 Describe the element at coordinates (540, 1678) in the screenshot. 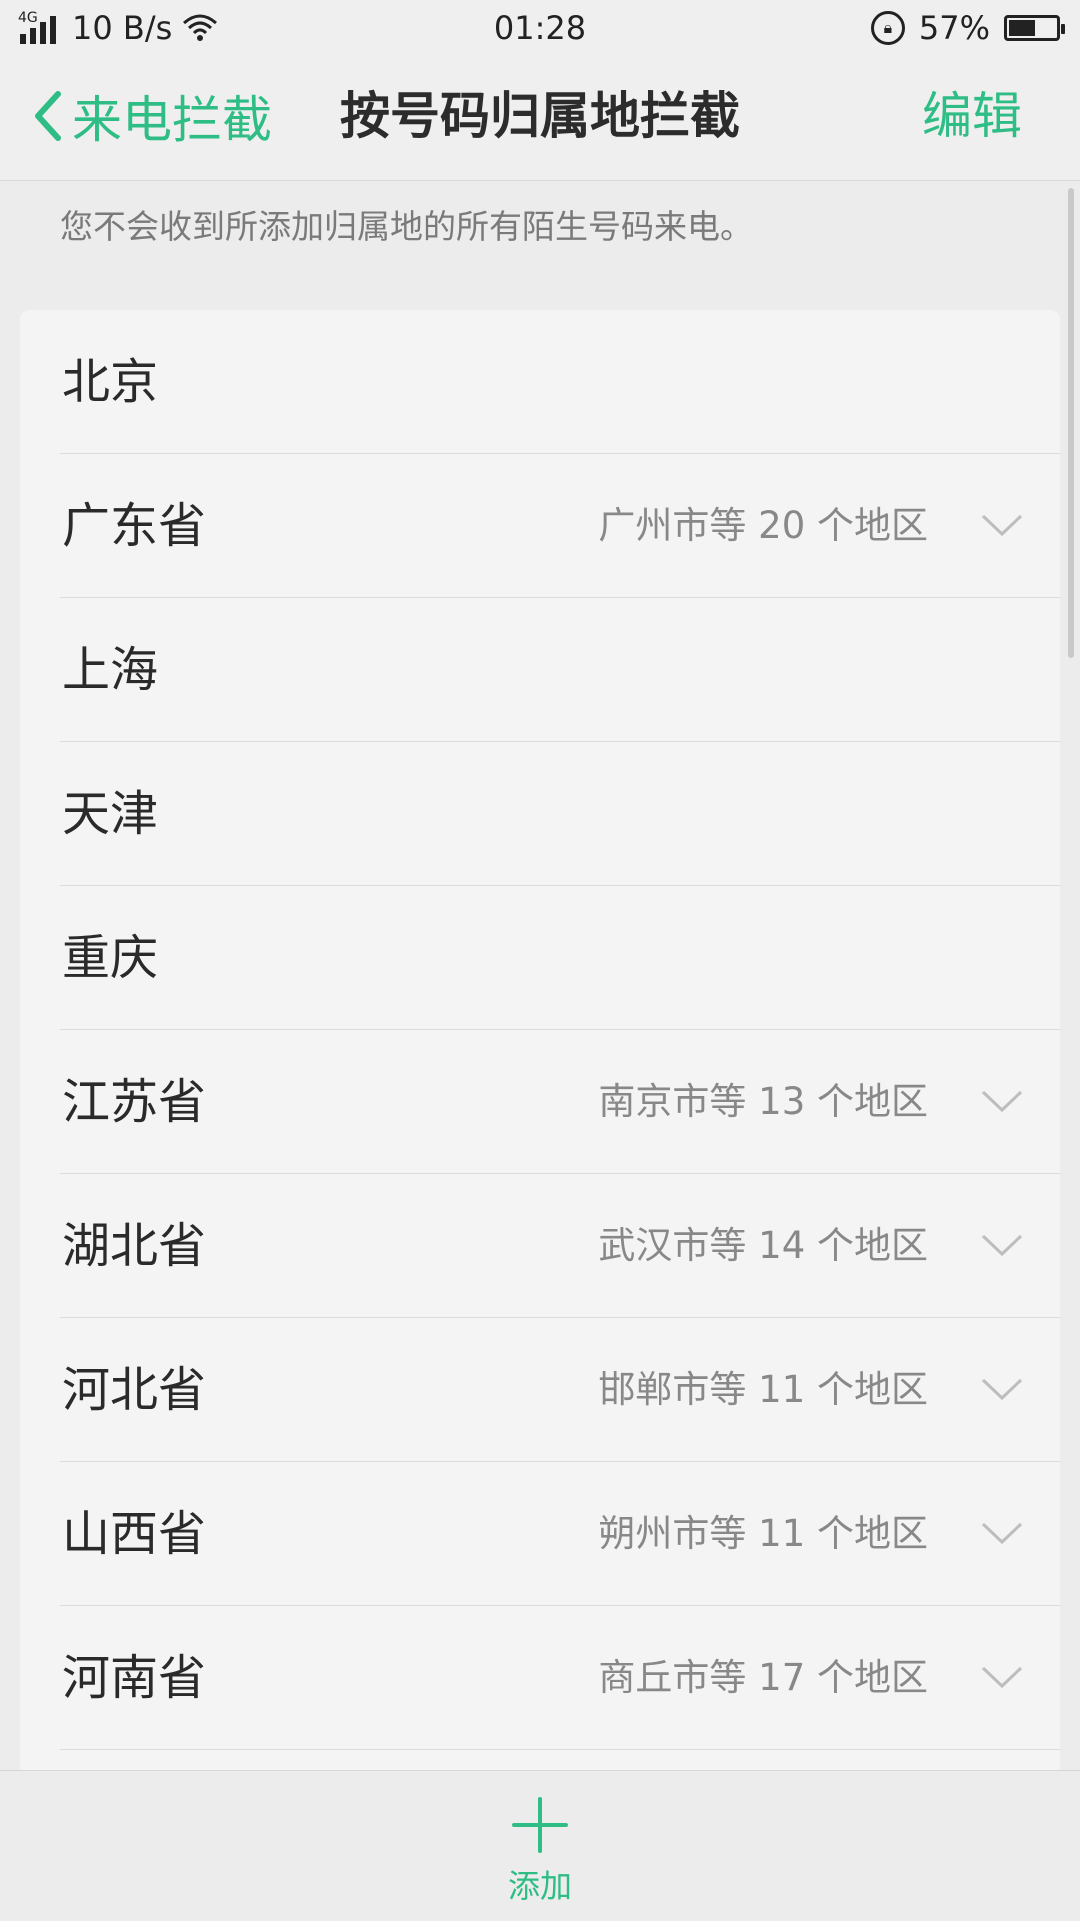

I see `list-item: 河南省 商丘市等 17 个地区` at that location.